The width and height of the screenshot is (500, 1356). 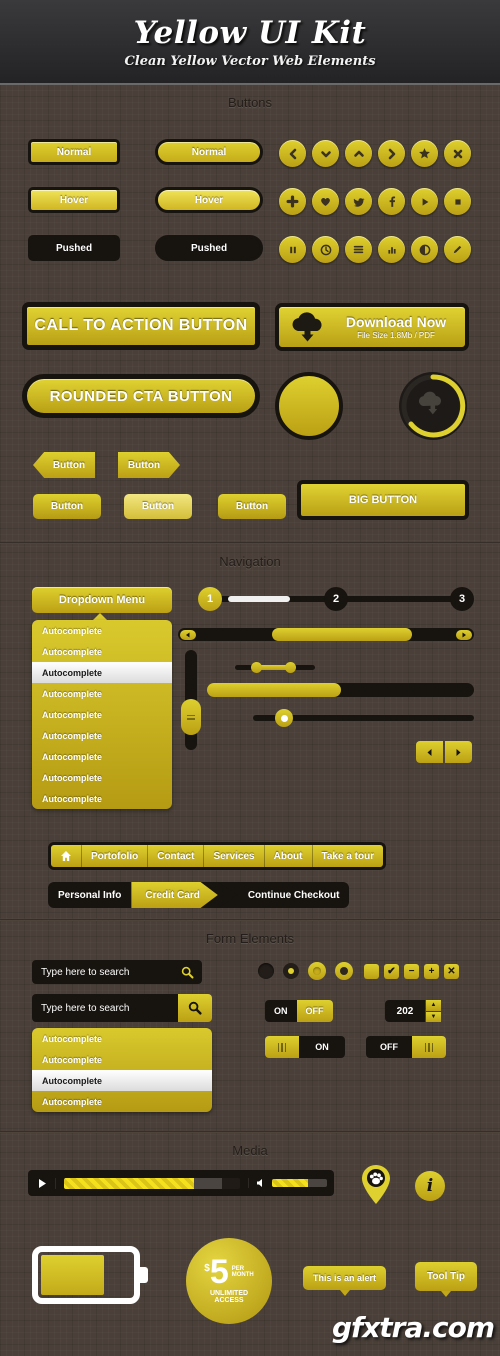 What do you see at coordinates (431, 971) in the screenshot?
I see `checkbox-plus: +` at bounding box center [431, 971].